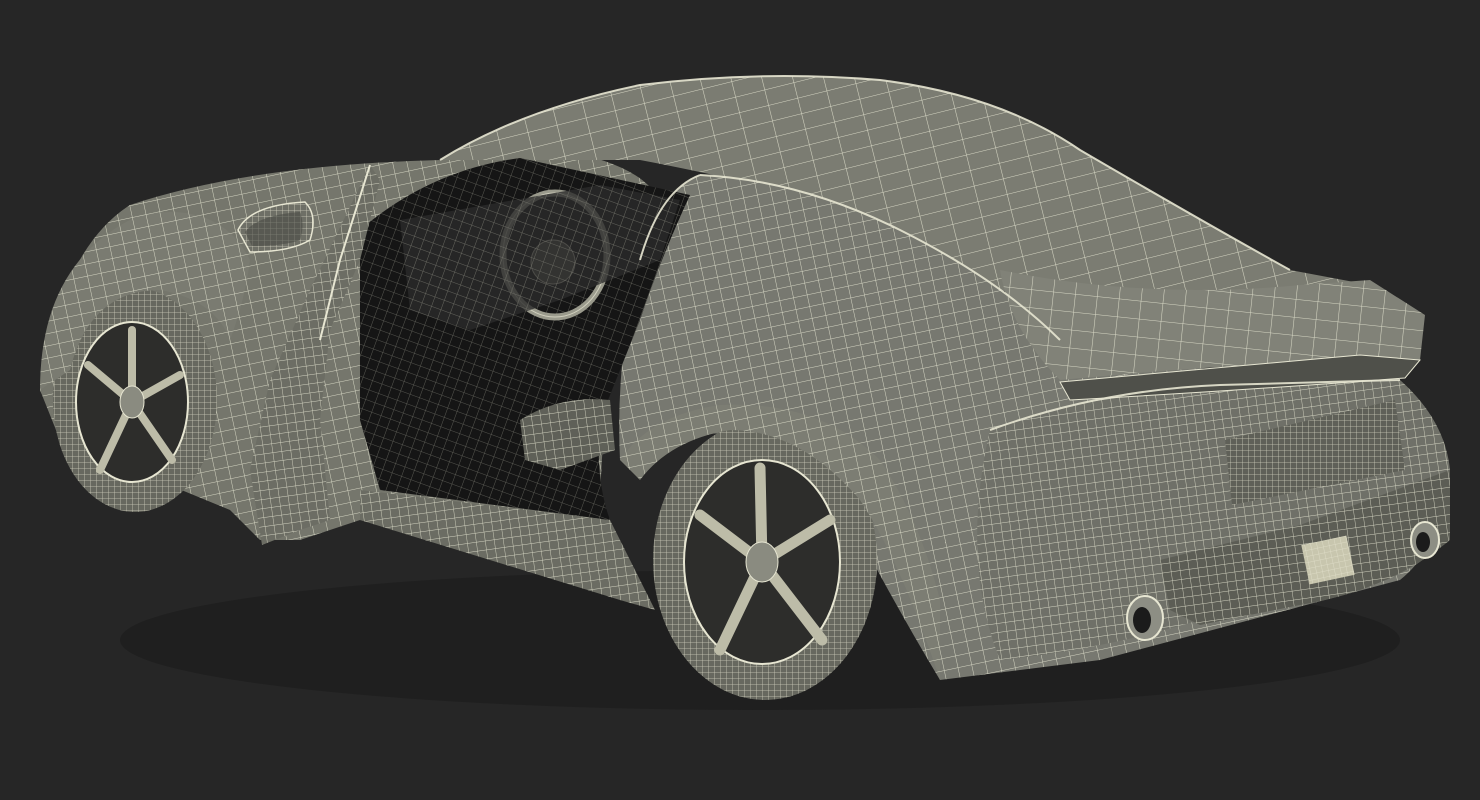 This screenshot has height=800, width=1480. Describe the element at coordinates (1145, 618) in the screenshot. I see `exhaust-left` at that location.